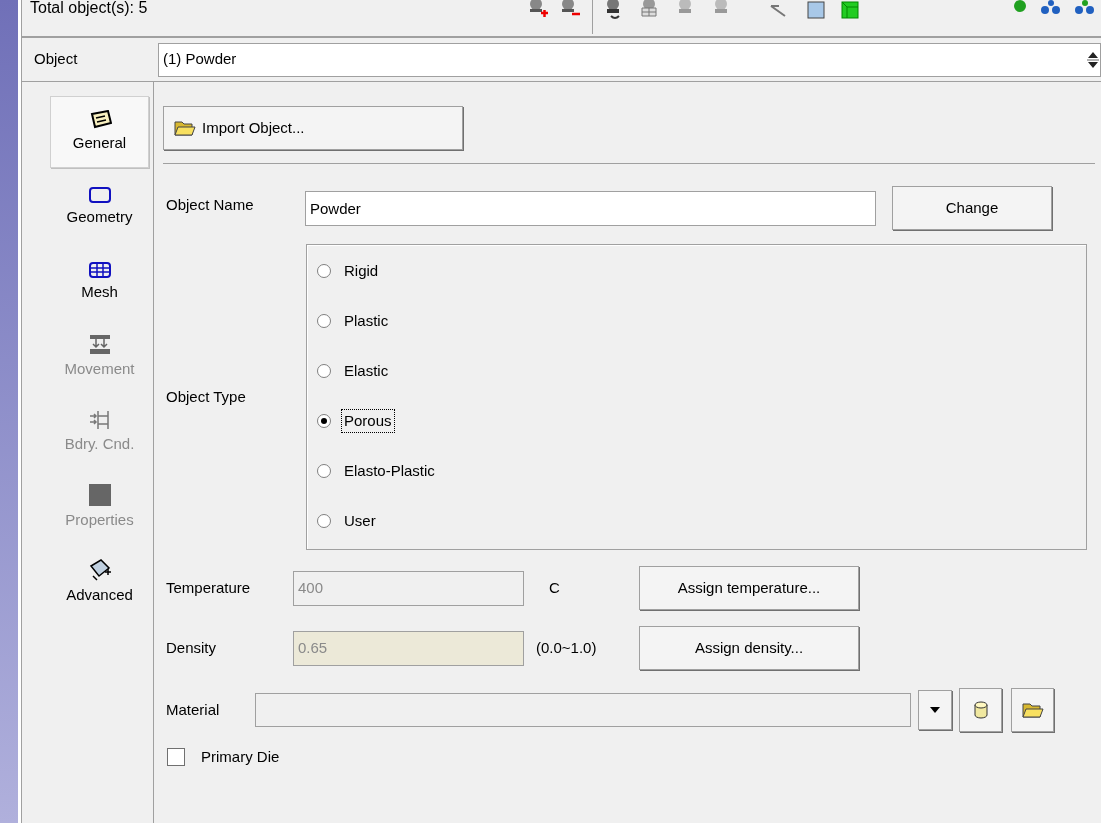 This screenshot has height=823, width=1101. What do you see at coordinates (89, 9) in the screenshot?
I see `object-count-label: Total object(s): 5` at bounding box center [89, 9].